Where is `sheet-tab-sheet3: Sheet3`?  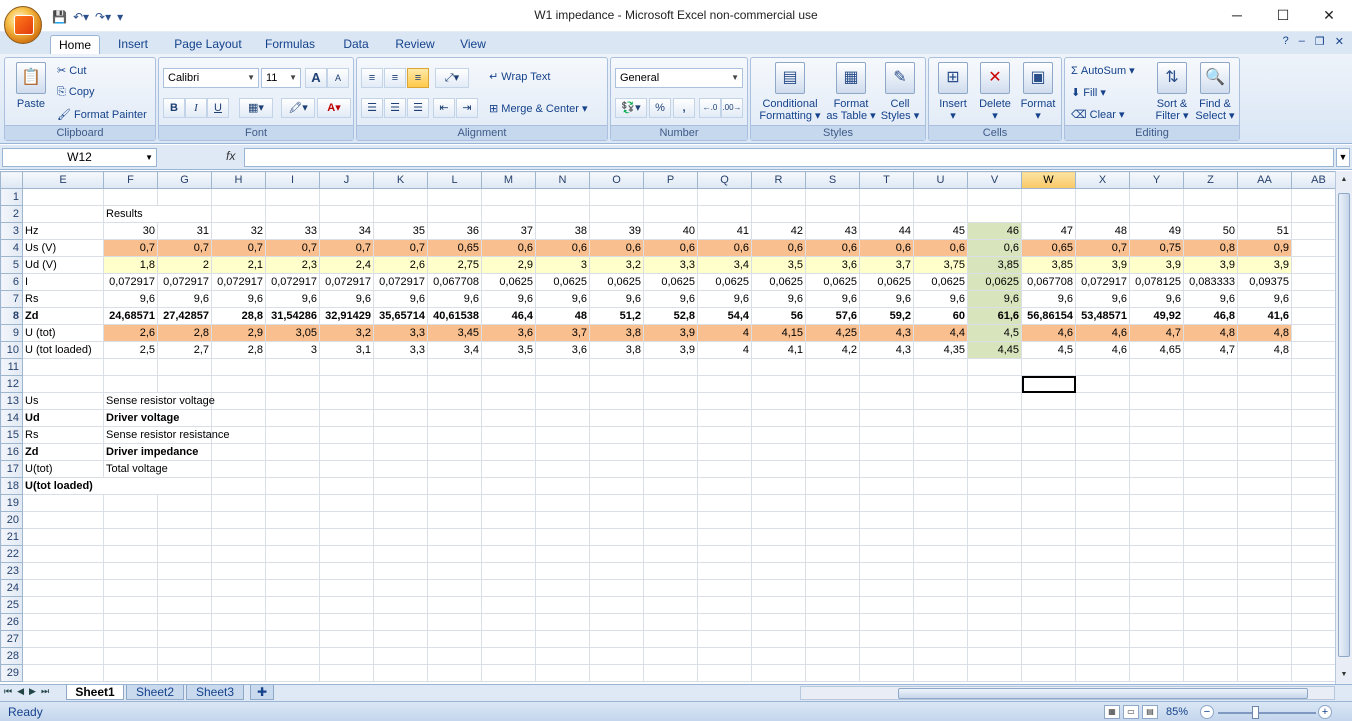
sheet-tab-sheet3: Sheet3 is located at coordinates (215, 692).